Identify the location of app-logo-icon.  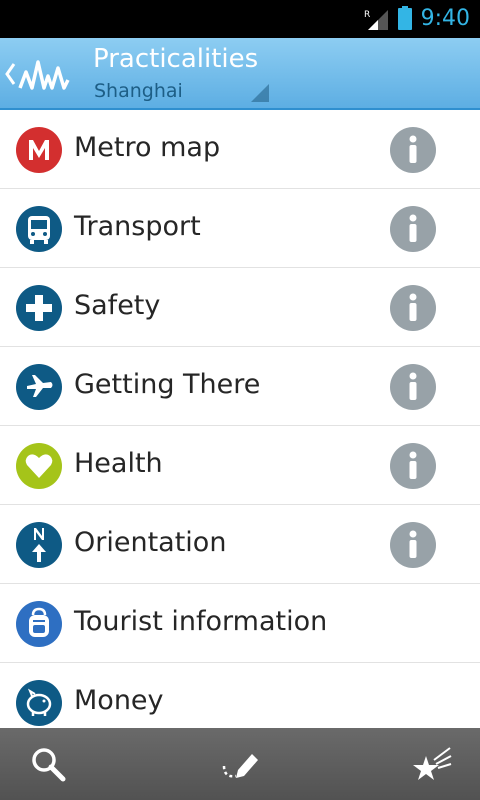
(44, 75).